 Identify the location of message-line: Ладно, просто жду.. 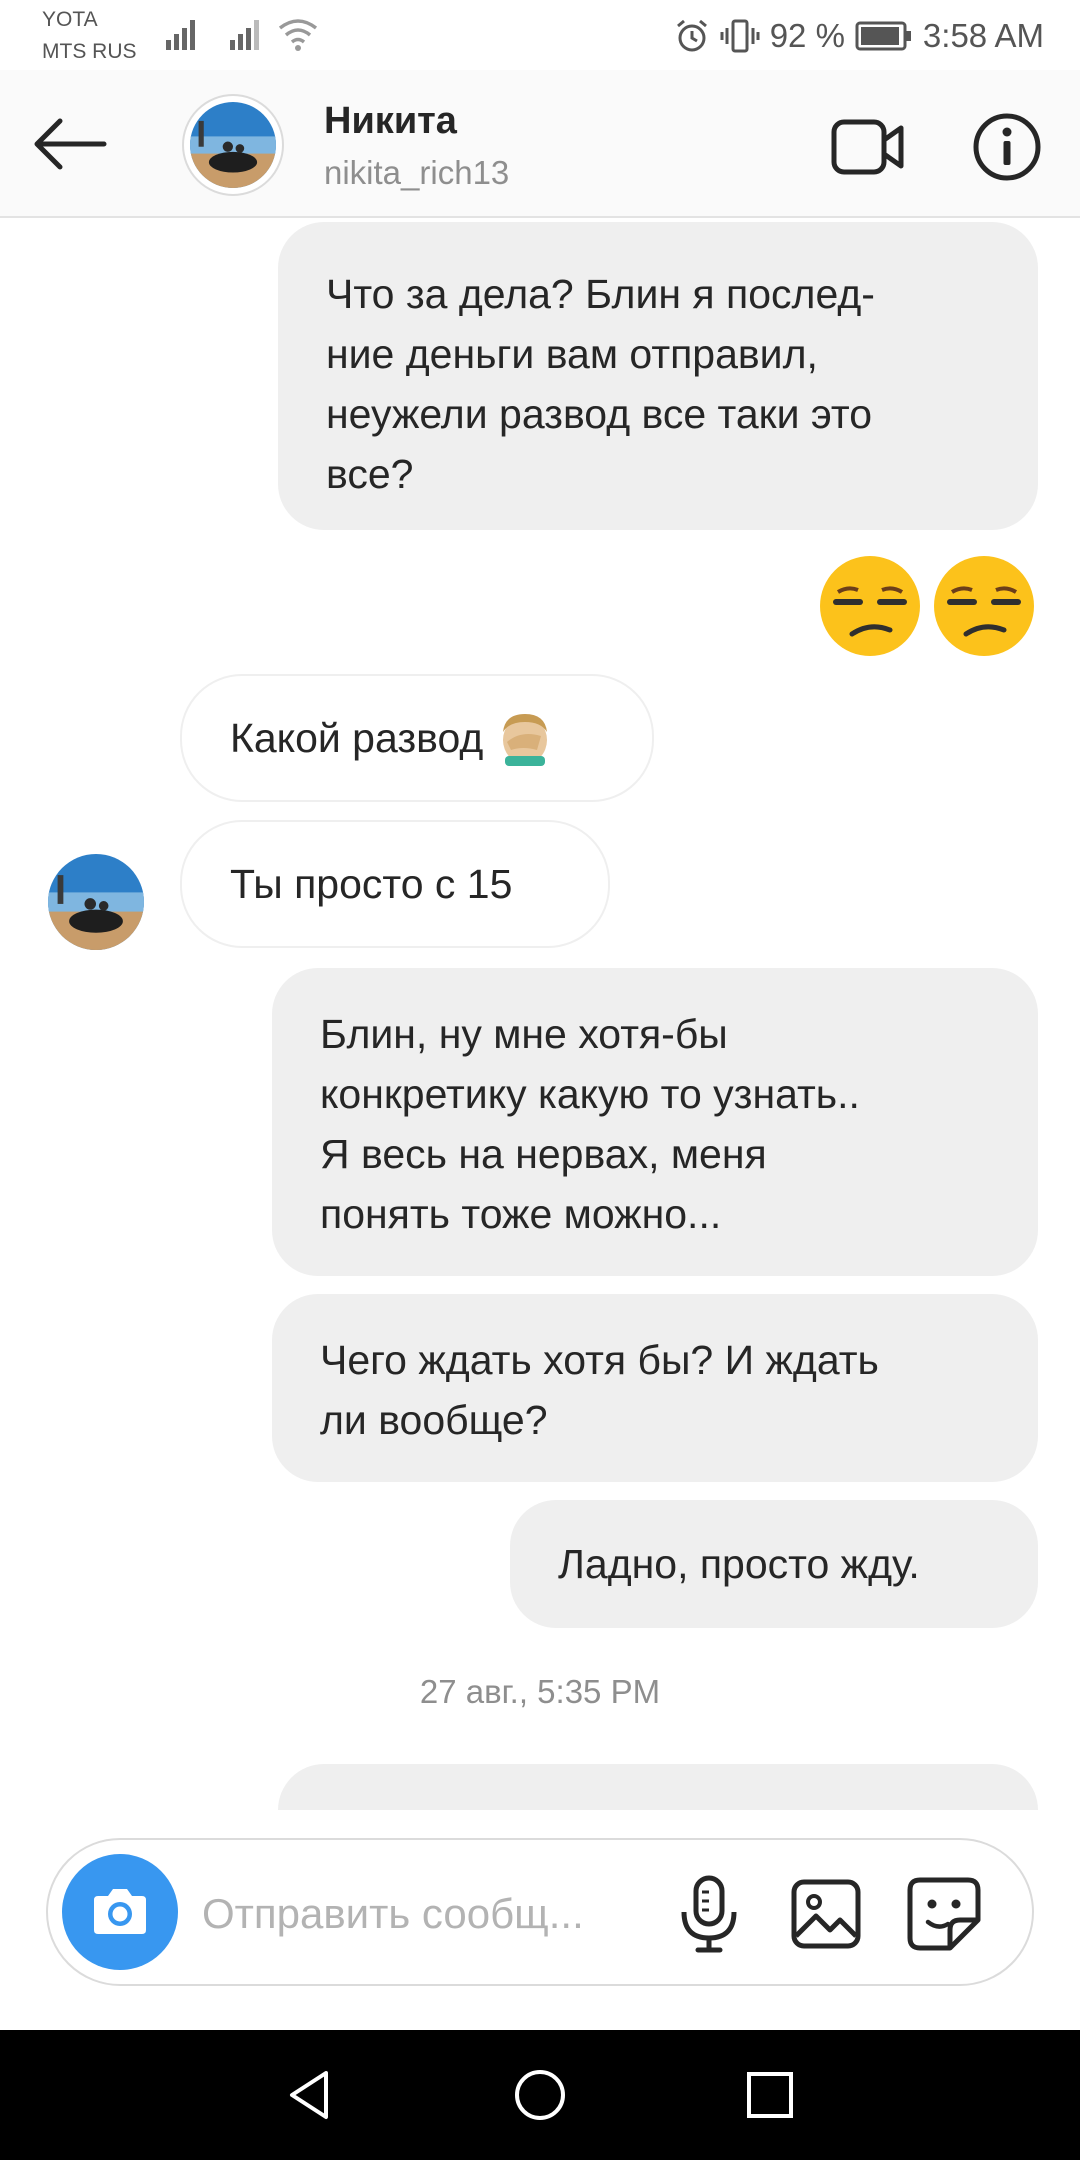
(739, 1564).